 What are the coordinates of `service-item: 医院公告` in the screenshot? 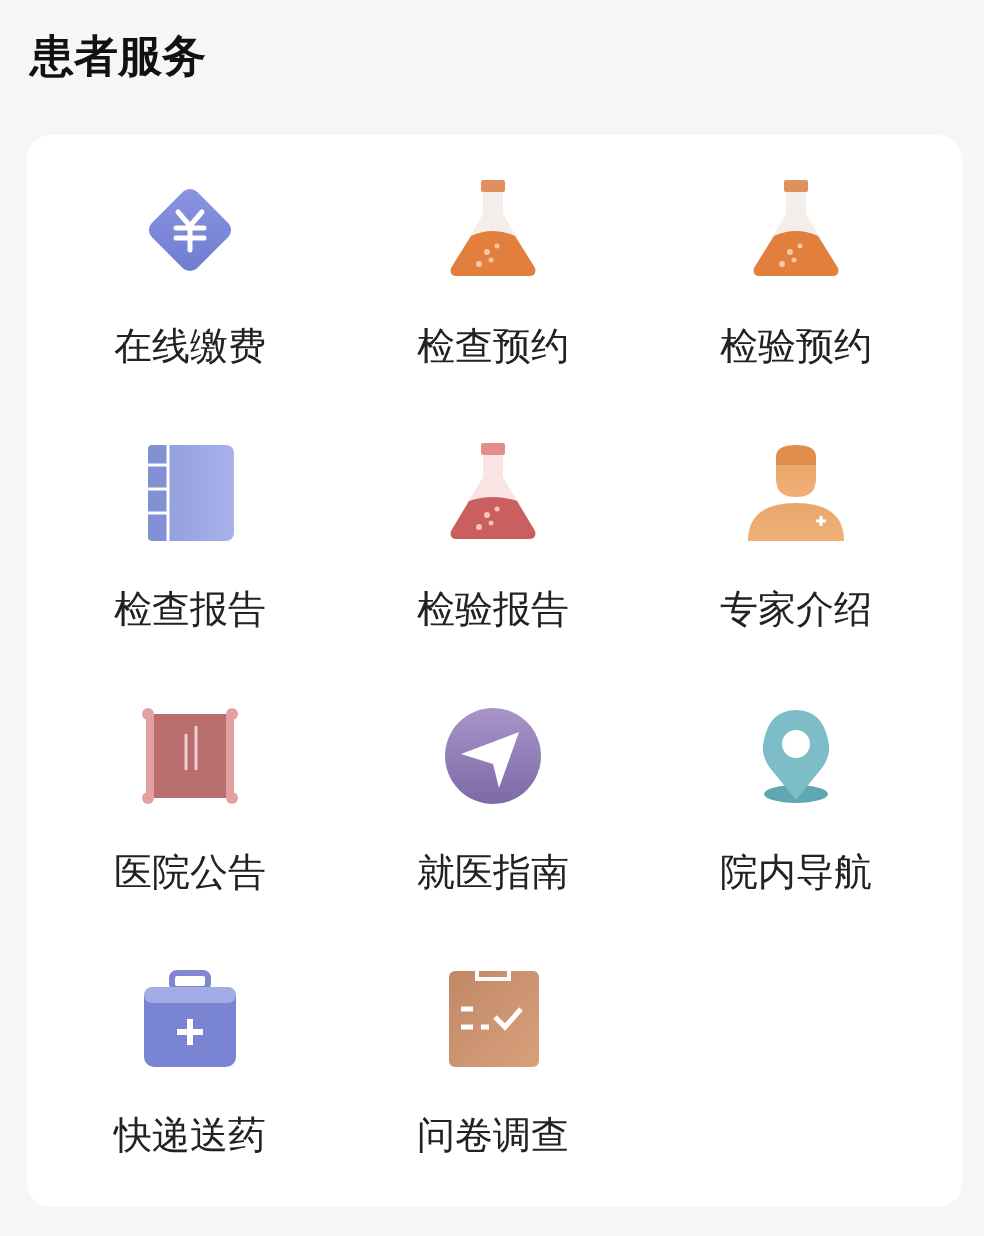 It's located at (190, 800).